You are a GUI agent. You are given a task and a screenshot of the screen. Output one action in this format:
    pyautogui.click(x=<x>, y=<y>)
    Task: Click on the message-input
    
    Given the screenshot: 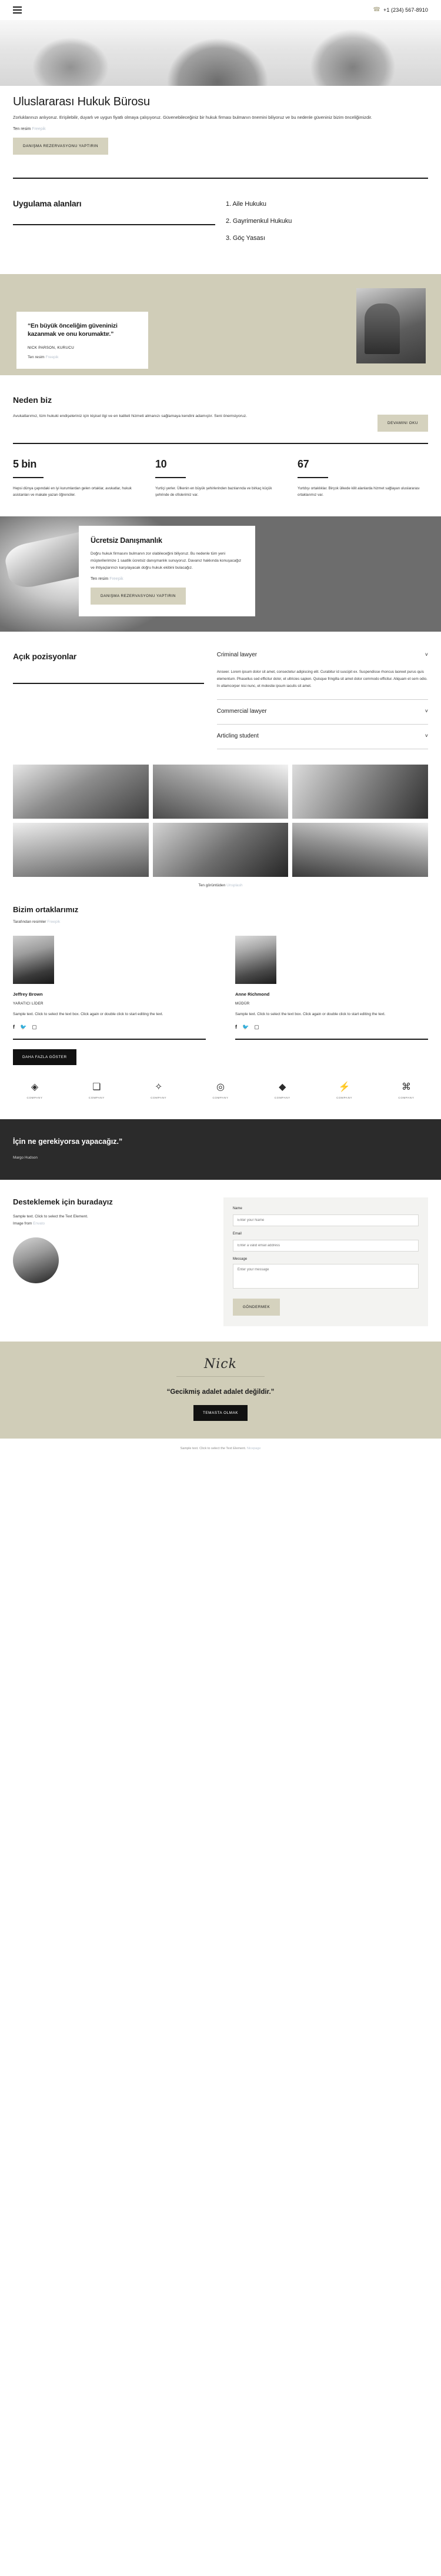 What is the action you would take?
    pyautogui.click(x=325, y=1276)
    